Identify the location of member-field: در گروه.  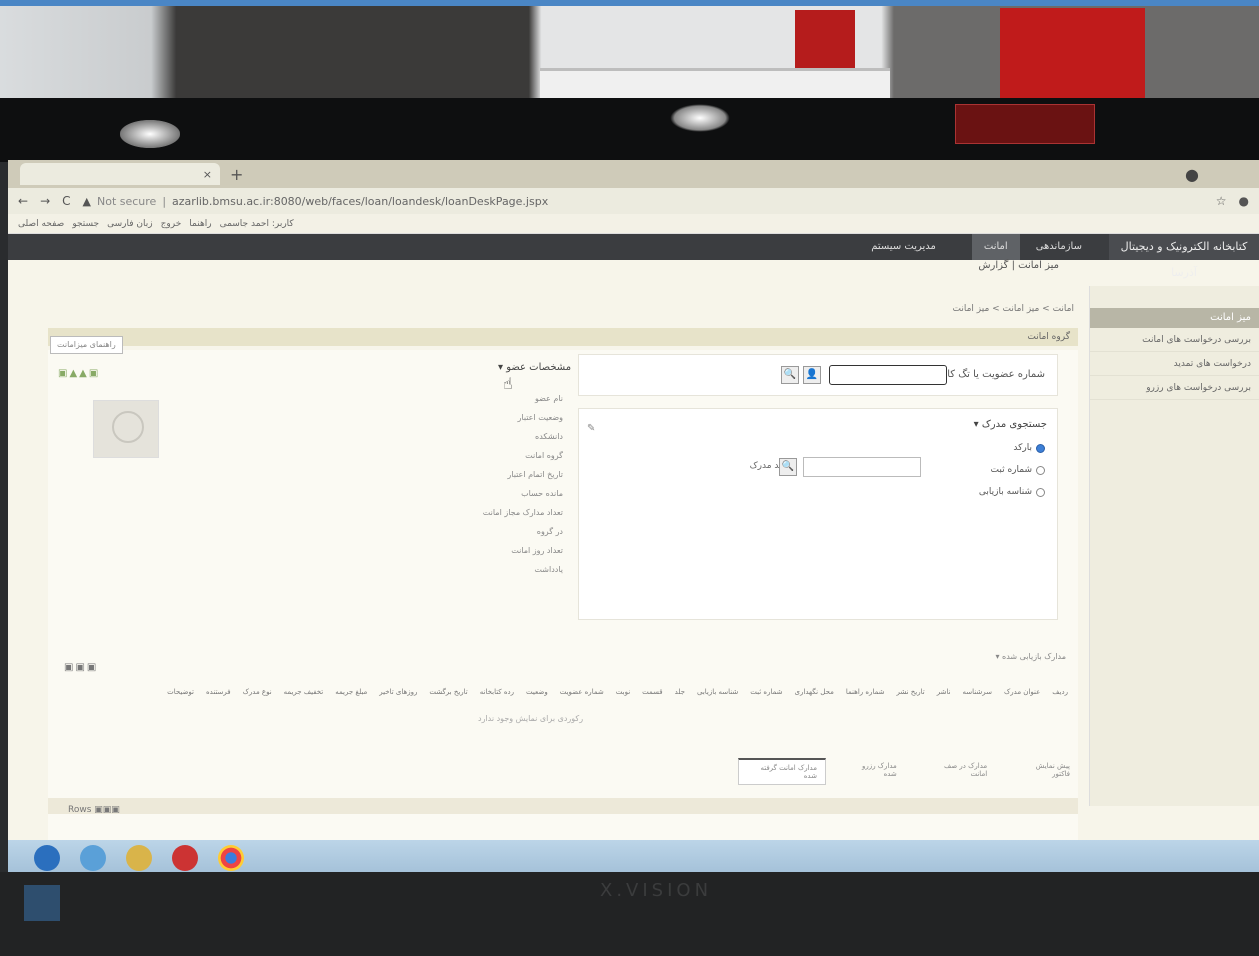
(549, 531).